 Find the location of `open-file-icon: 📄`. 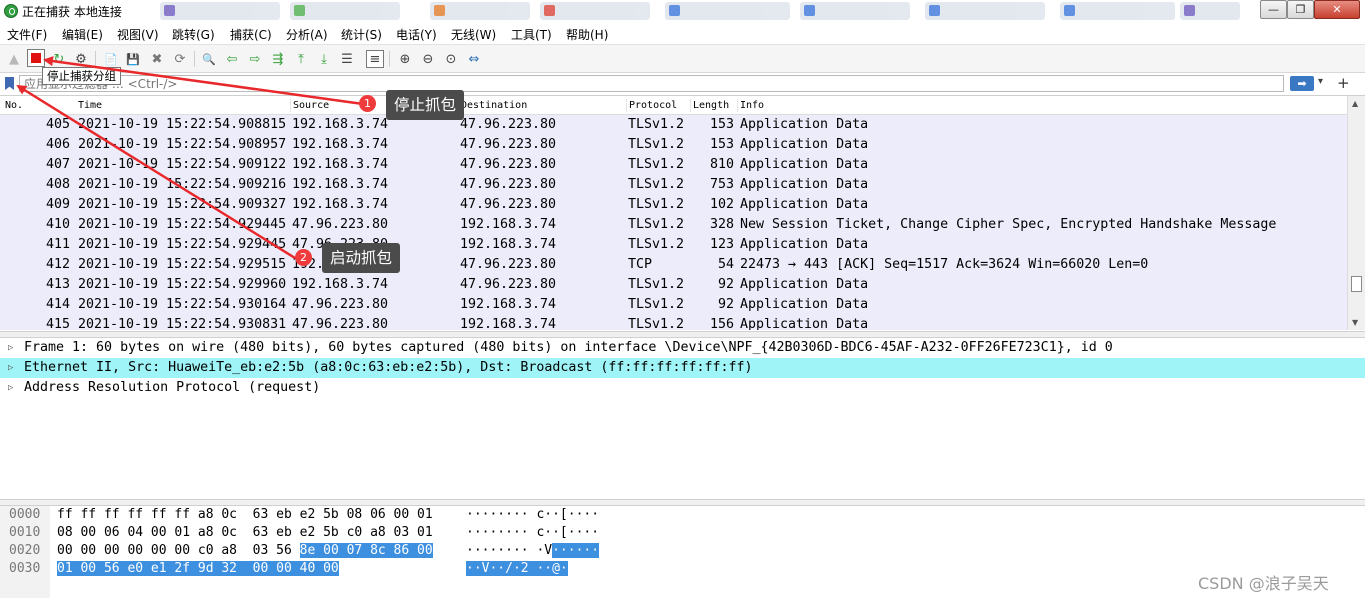

open-file-icon: 📄 is located at coordinates (111, 59).